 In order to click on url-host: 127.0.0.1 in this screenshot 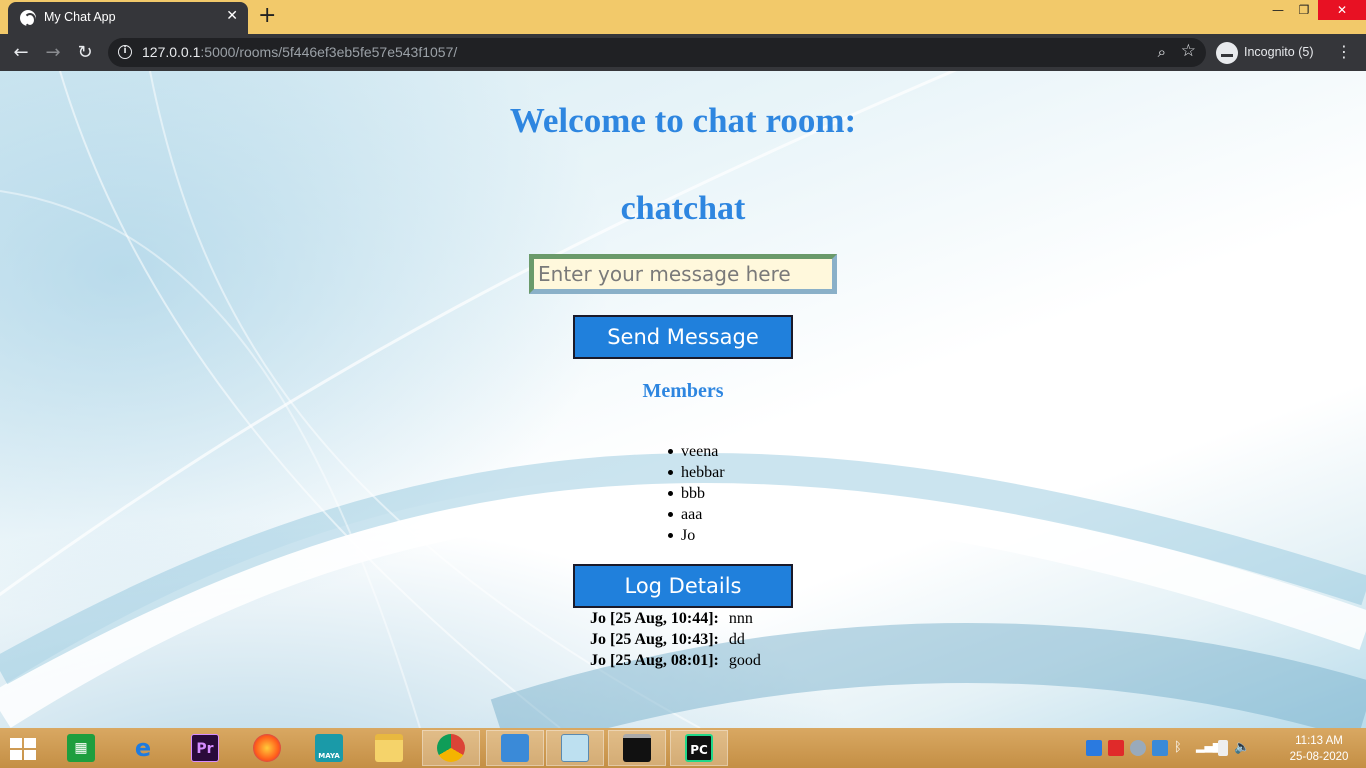, I will do `click(171, 52)`.